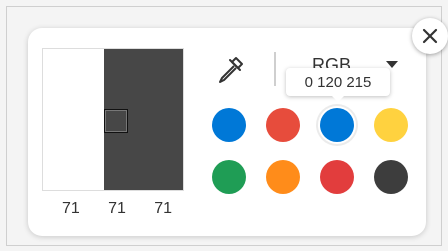  I want to click on tooltip-text: 0 120 215, so click(338, 82).